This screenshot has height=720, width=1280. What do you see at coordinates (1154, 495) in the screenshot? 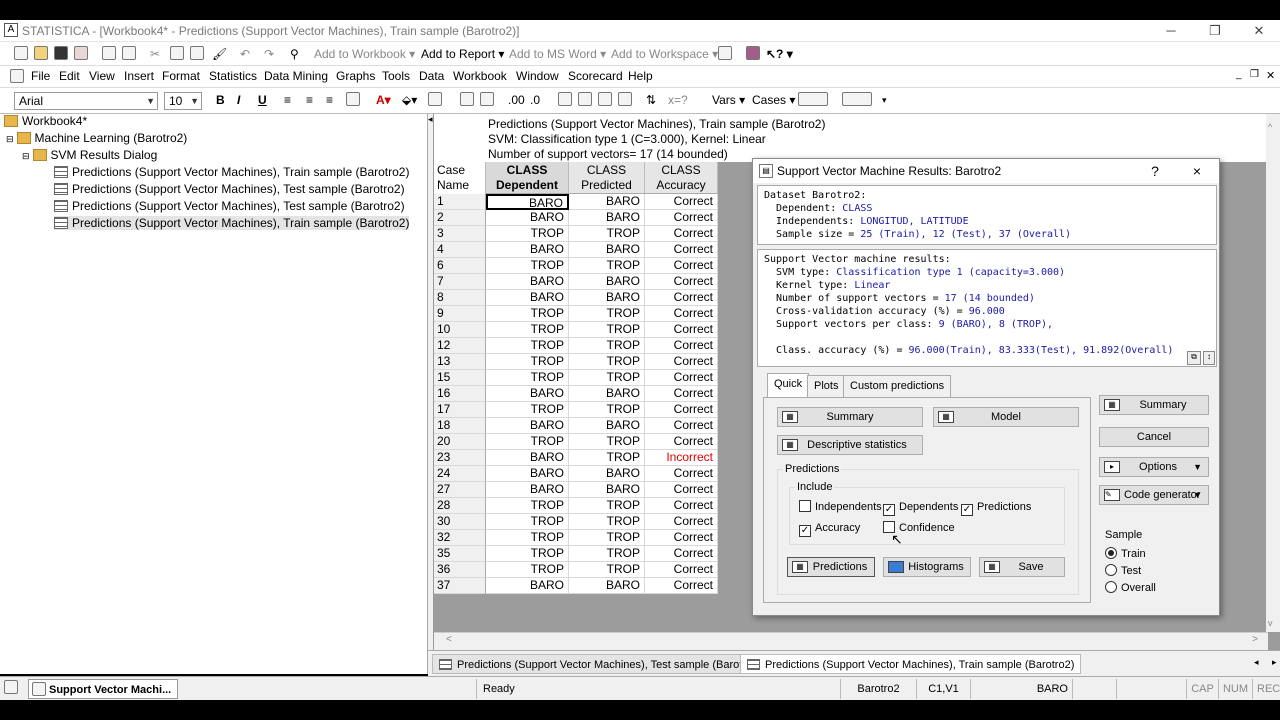
I see `code-generator-button: ✎ Code generator ▼` at bounding box center [1154, 495].